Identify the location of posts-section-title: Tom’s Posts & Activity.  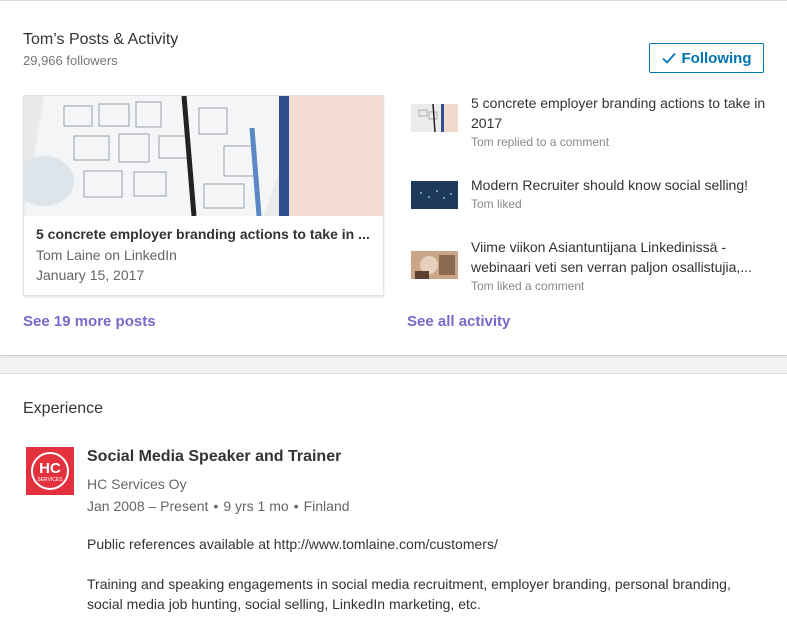
(101, 39).